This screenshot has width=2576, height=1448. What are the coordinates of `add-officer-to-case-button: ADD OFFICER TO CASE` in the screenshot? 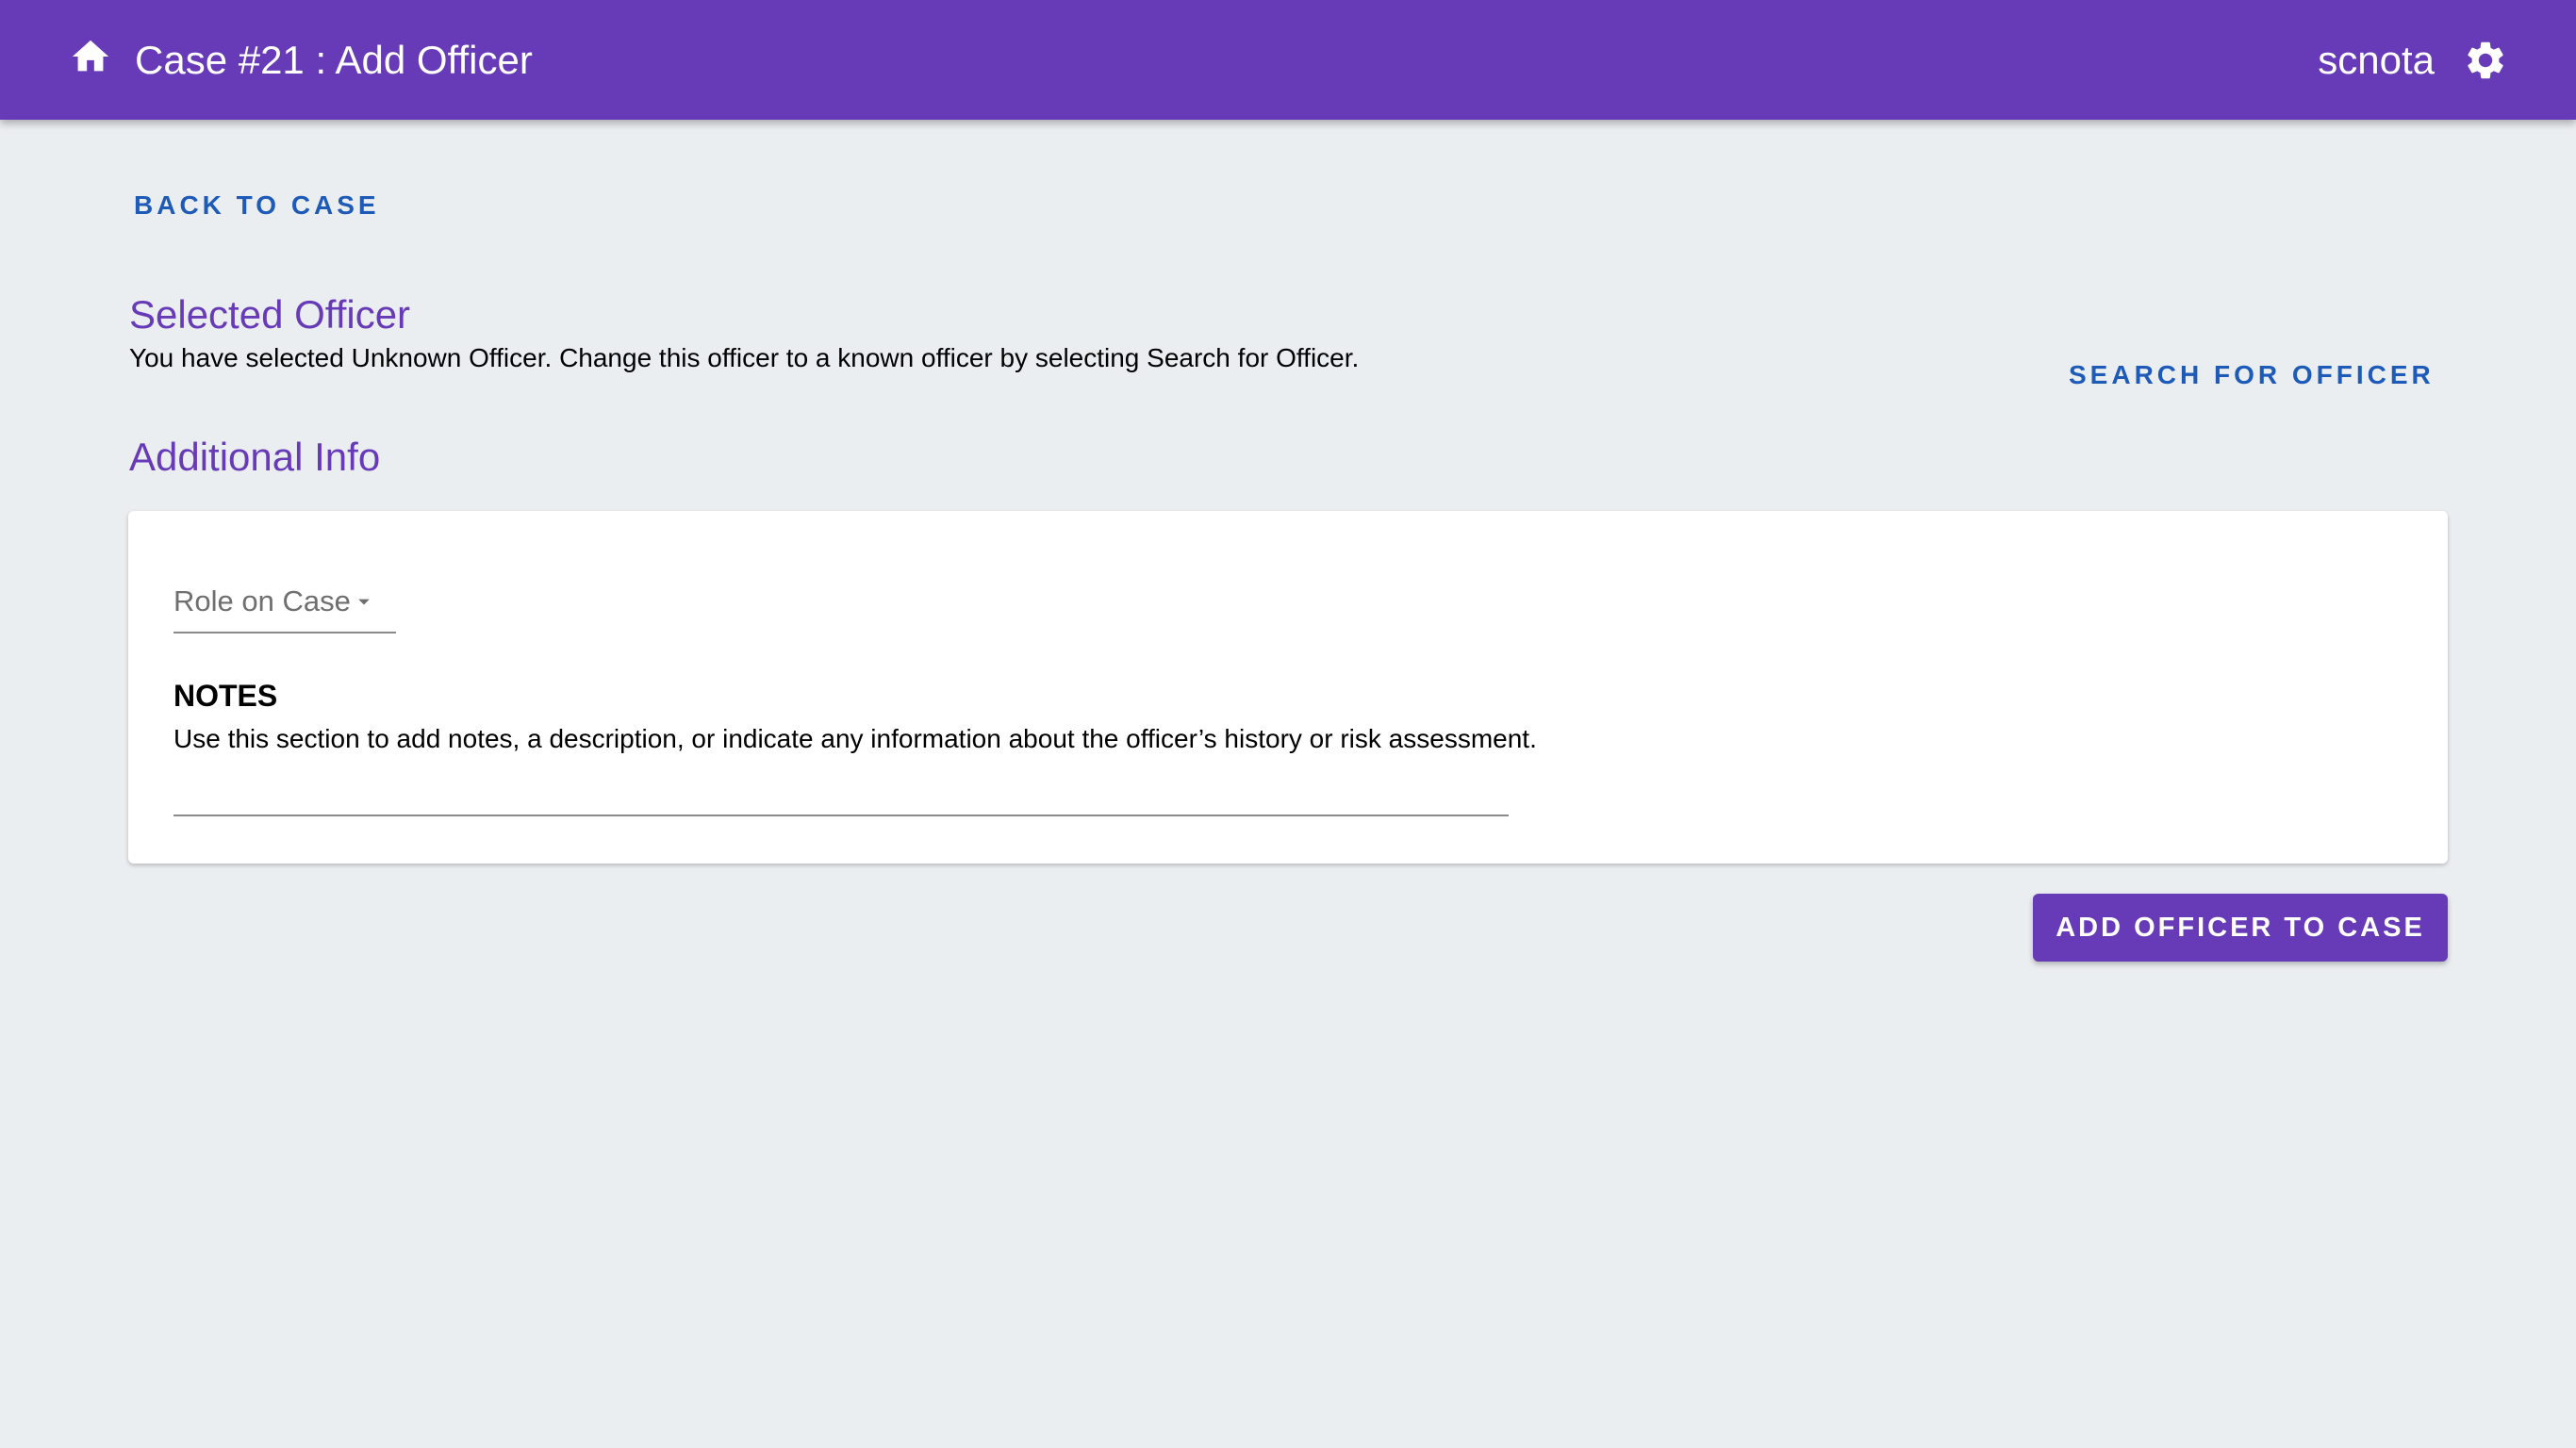 It's located at (2240, 928).